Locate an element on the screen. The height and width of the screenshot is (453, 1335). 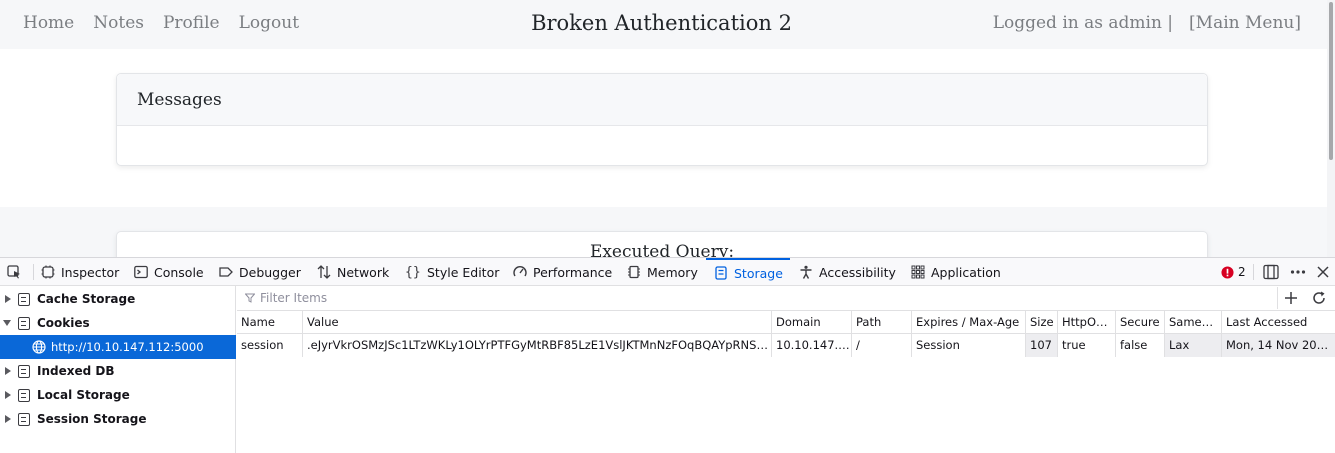
tab-console: Console is located at coordinates (169, 272).